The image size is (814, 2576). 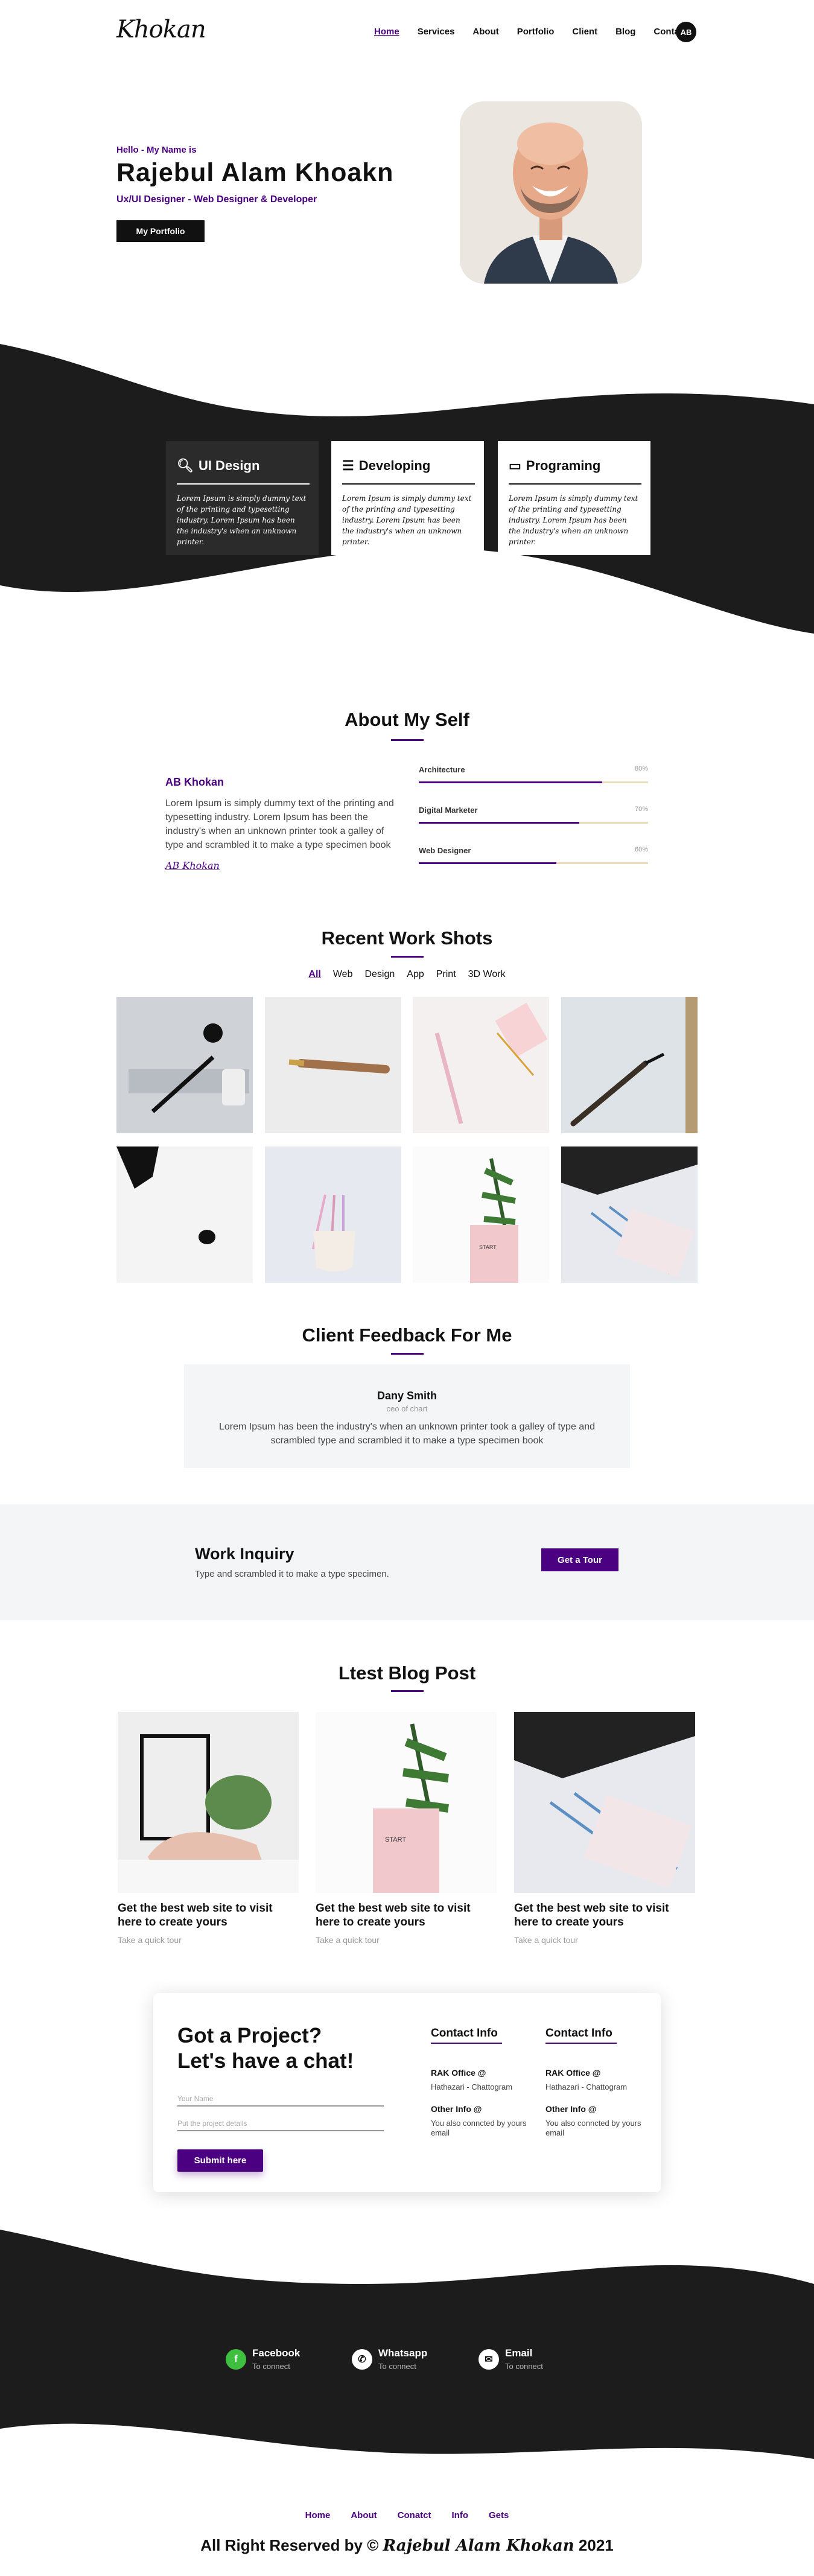 What do you see at coordinates (386, 32) in the screenshot?
I see `nav-home: Home` at bounding box center [386, 32].